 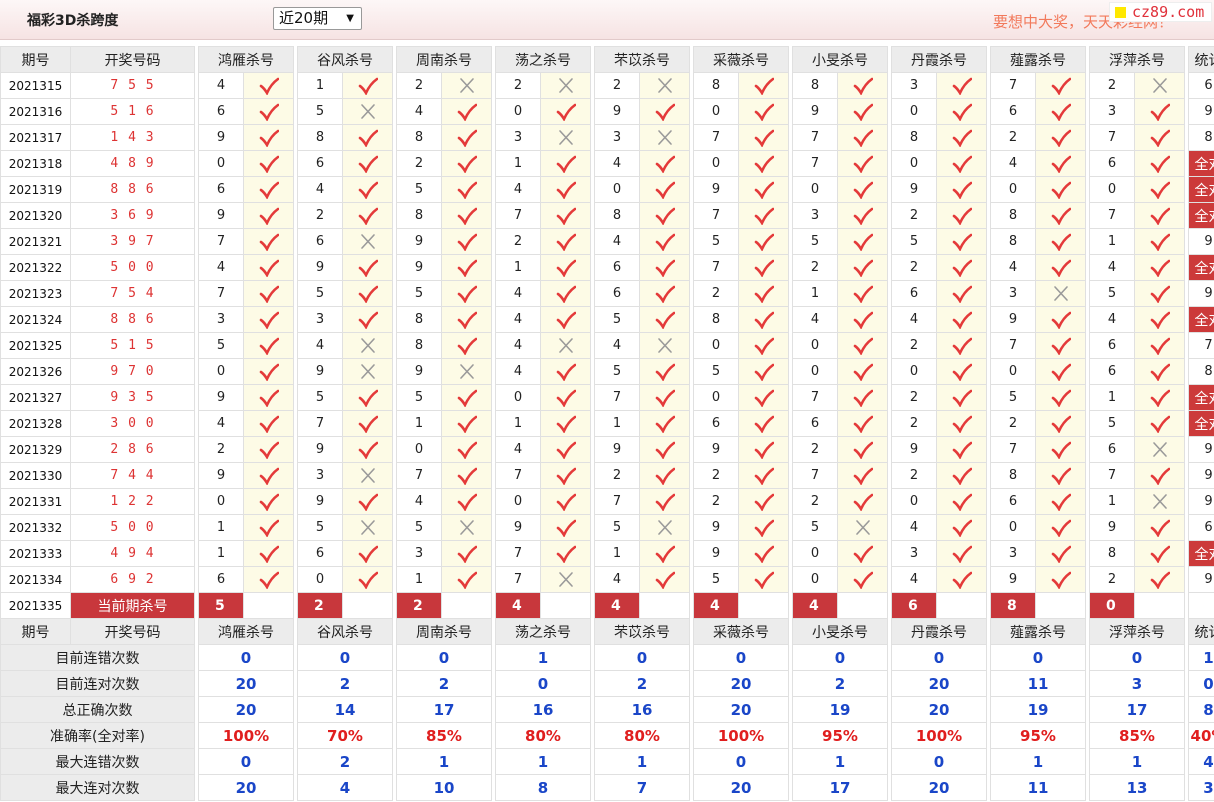 I want to click on row-stat-cell: 9, so click(x=1201, y=449).